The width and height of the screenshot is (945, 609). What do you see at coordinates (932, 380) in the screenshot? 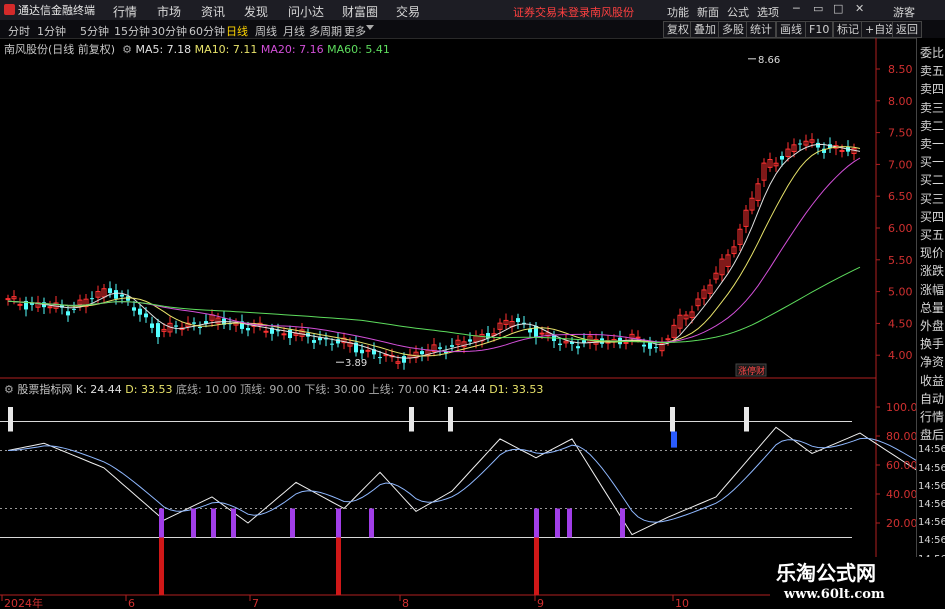
I see `side-panel-item: 收益` at bounding box center [932, 380].